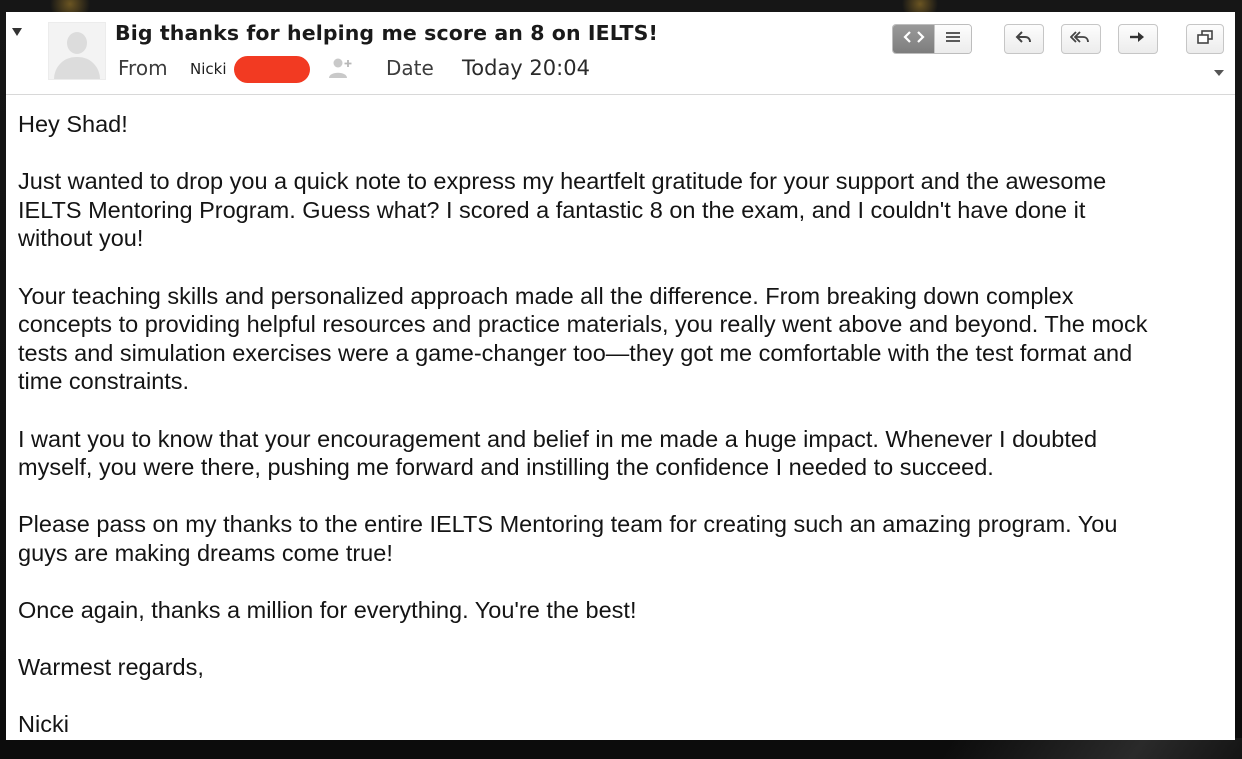 The height and width of the screenshot is (759, 1242). I want to click on sign-off: Warmest regards,, so click(111, 667).